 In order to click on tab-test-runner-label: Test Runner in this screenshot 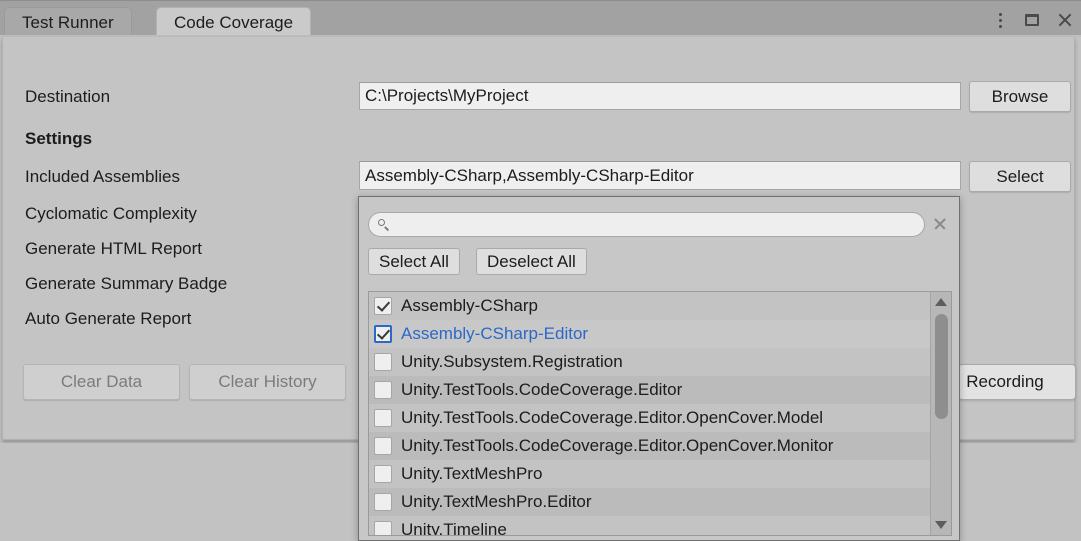, I will do `click(68, 22)`.